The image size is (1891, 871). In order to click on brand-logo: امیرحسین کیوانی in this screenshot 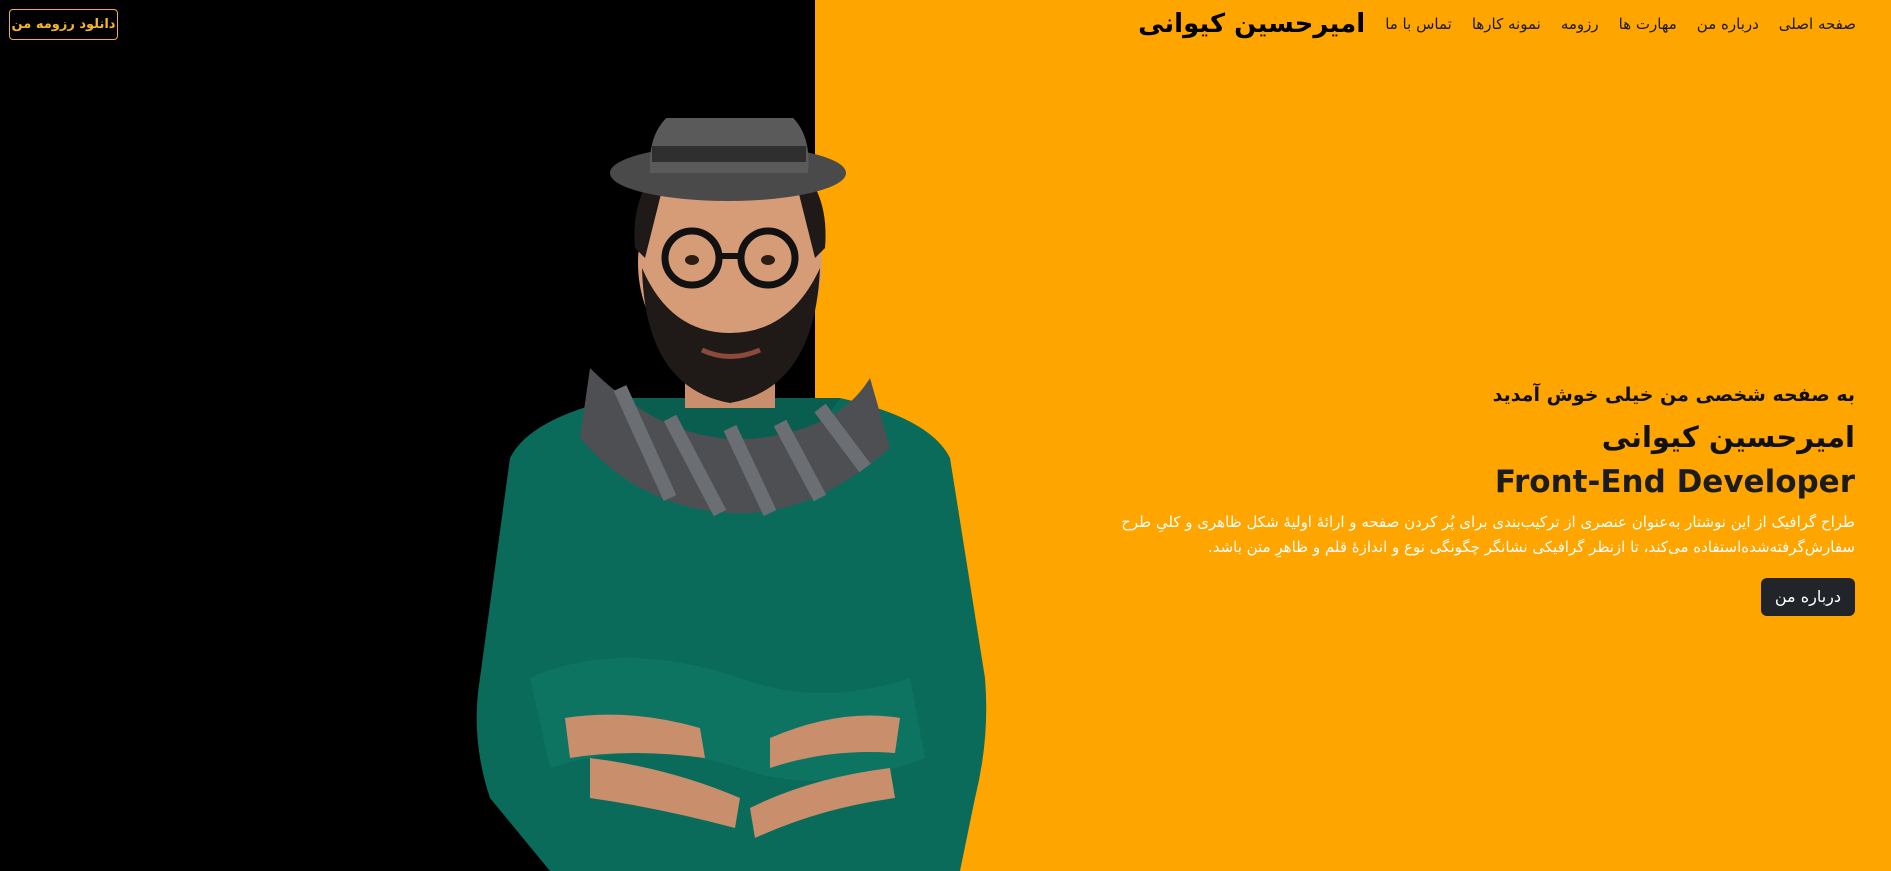, I will do `click(1251, 24)`.